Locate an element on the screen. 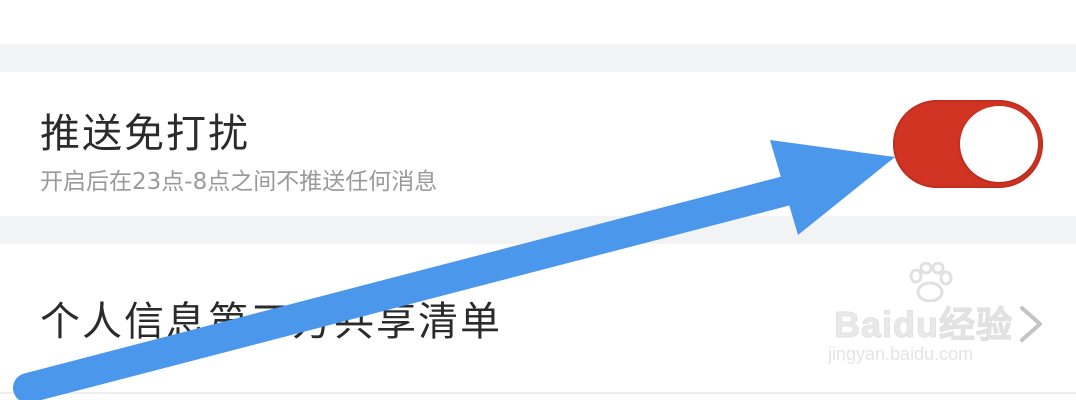 This screenshot has height=400, width=1076. third-party-share-list-label: 个人信息第三方共享清单 is located at coordinates (271, 322).